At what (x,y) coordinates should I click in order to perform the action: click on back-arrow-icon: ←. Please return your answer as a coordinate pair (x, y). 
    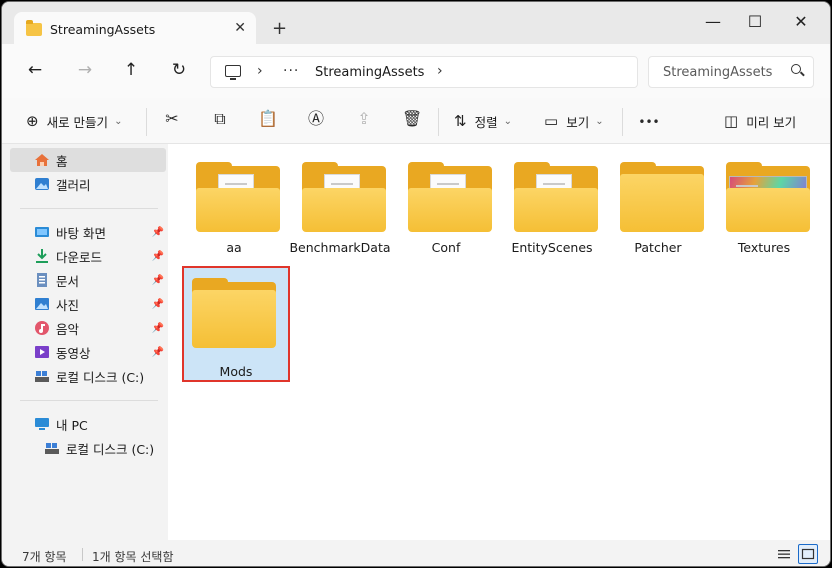
    Looking at the image, I should click on (35, 70).